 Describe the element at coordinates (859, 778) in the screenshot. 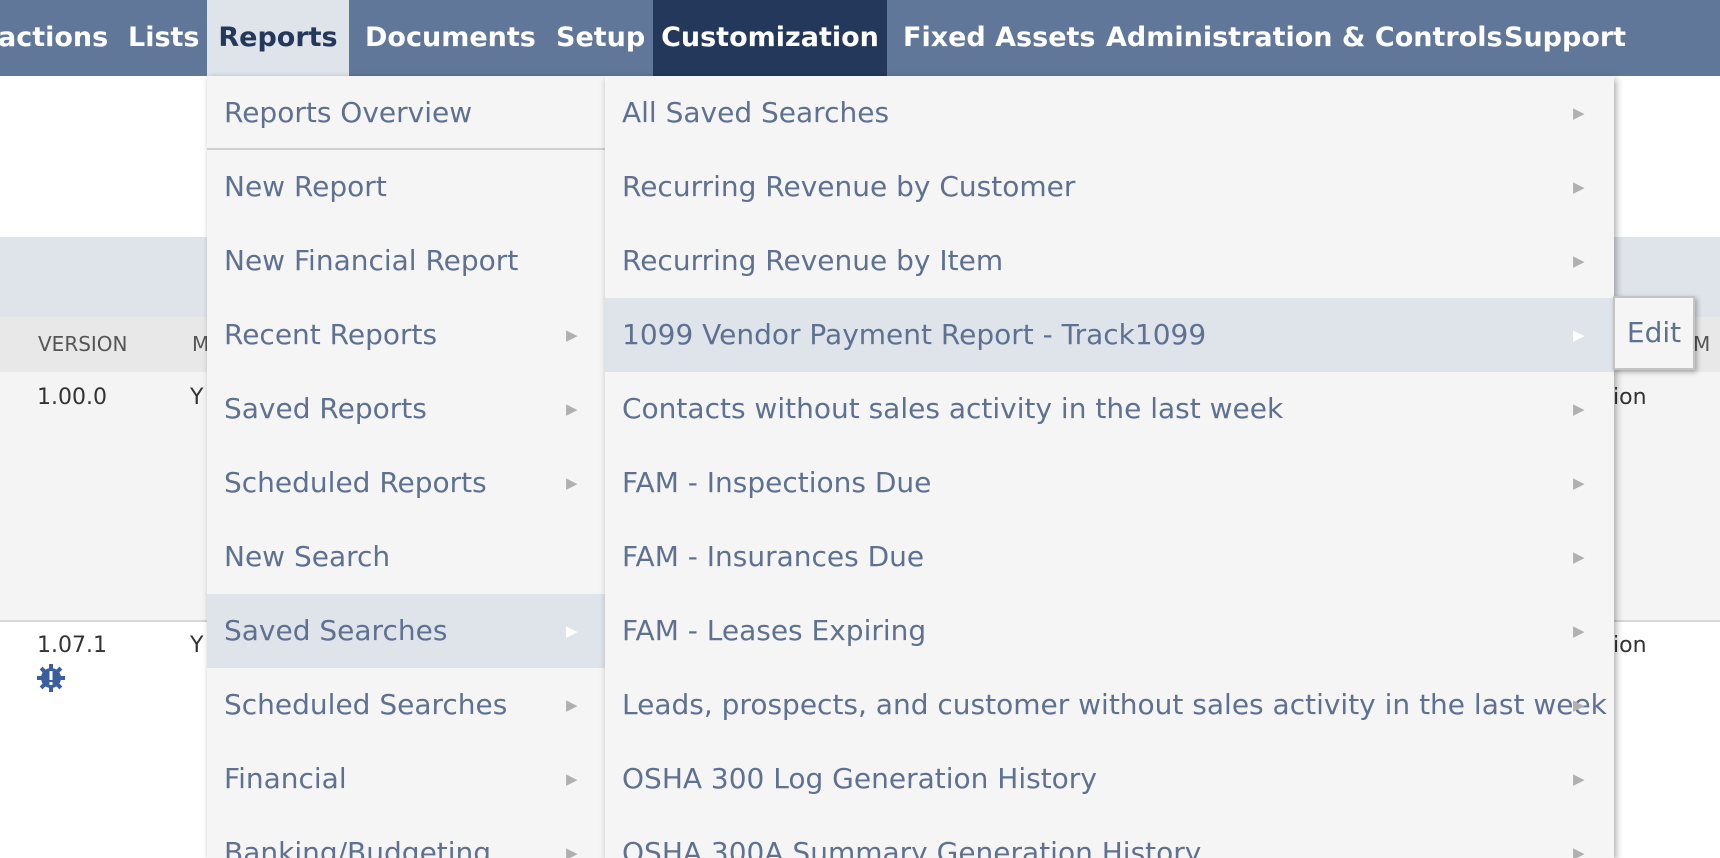

I see `menu-item-label: OSHA 300 Log Generation History` at that location.